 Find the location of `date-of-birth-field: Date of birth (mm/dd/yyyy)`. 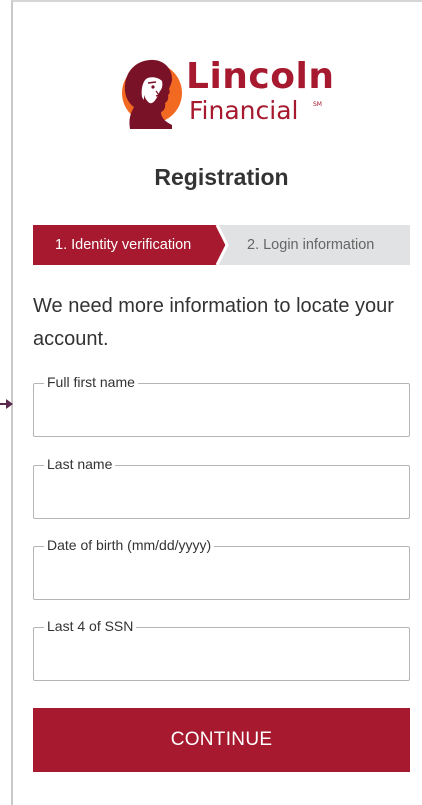

date-of-birth-field: Date of birth (mm/dd/yyyy) is located at coordinates (221, 568).